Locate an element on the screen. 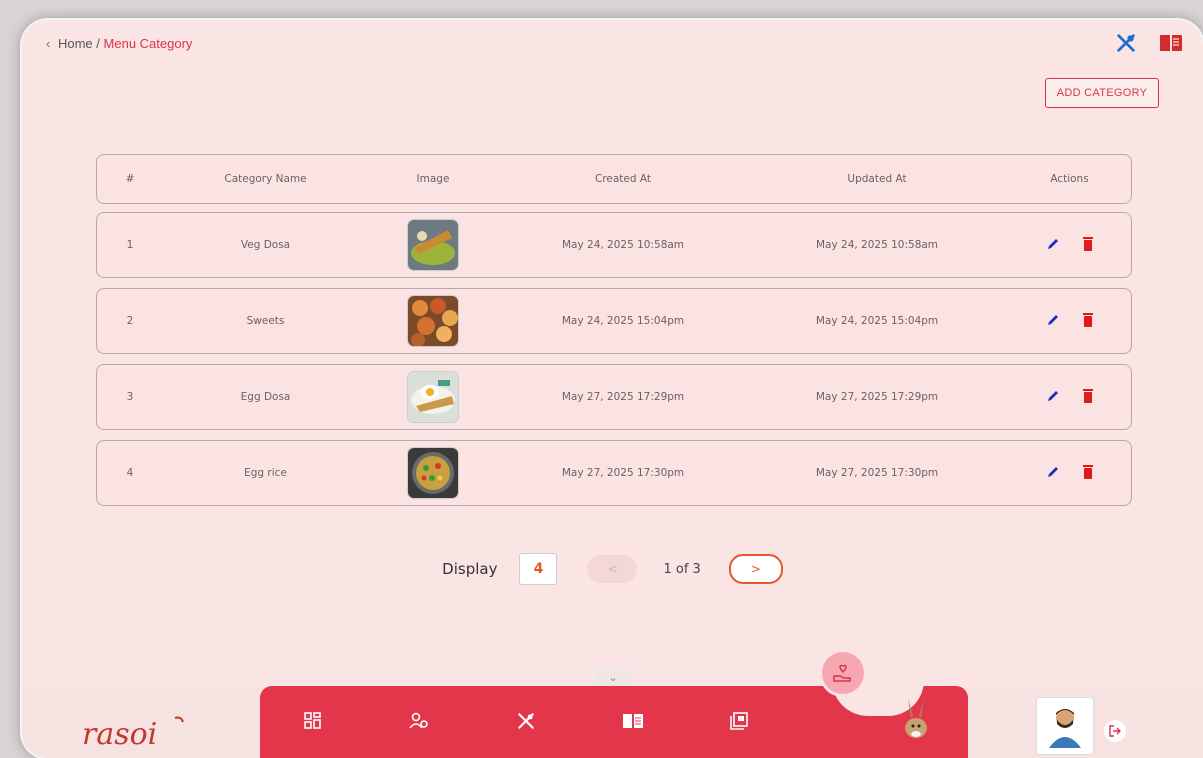 The width and height of the screenshot is (1203, 758). header-updated-at: Updated At is located at coordinates (877, 179).